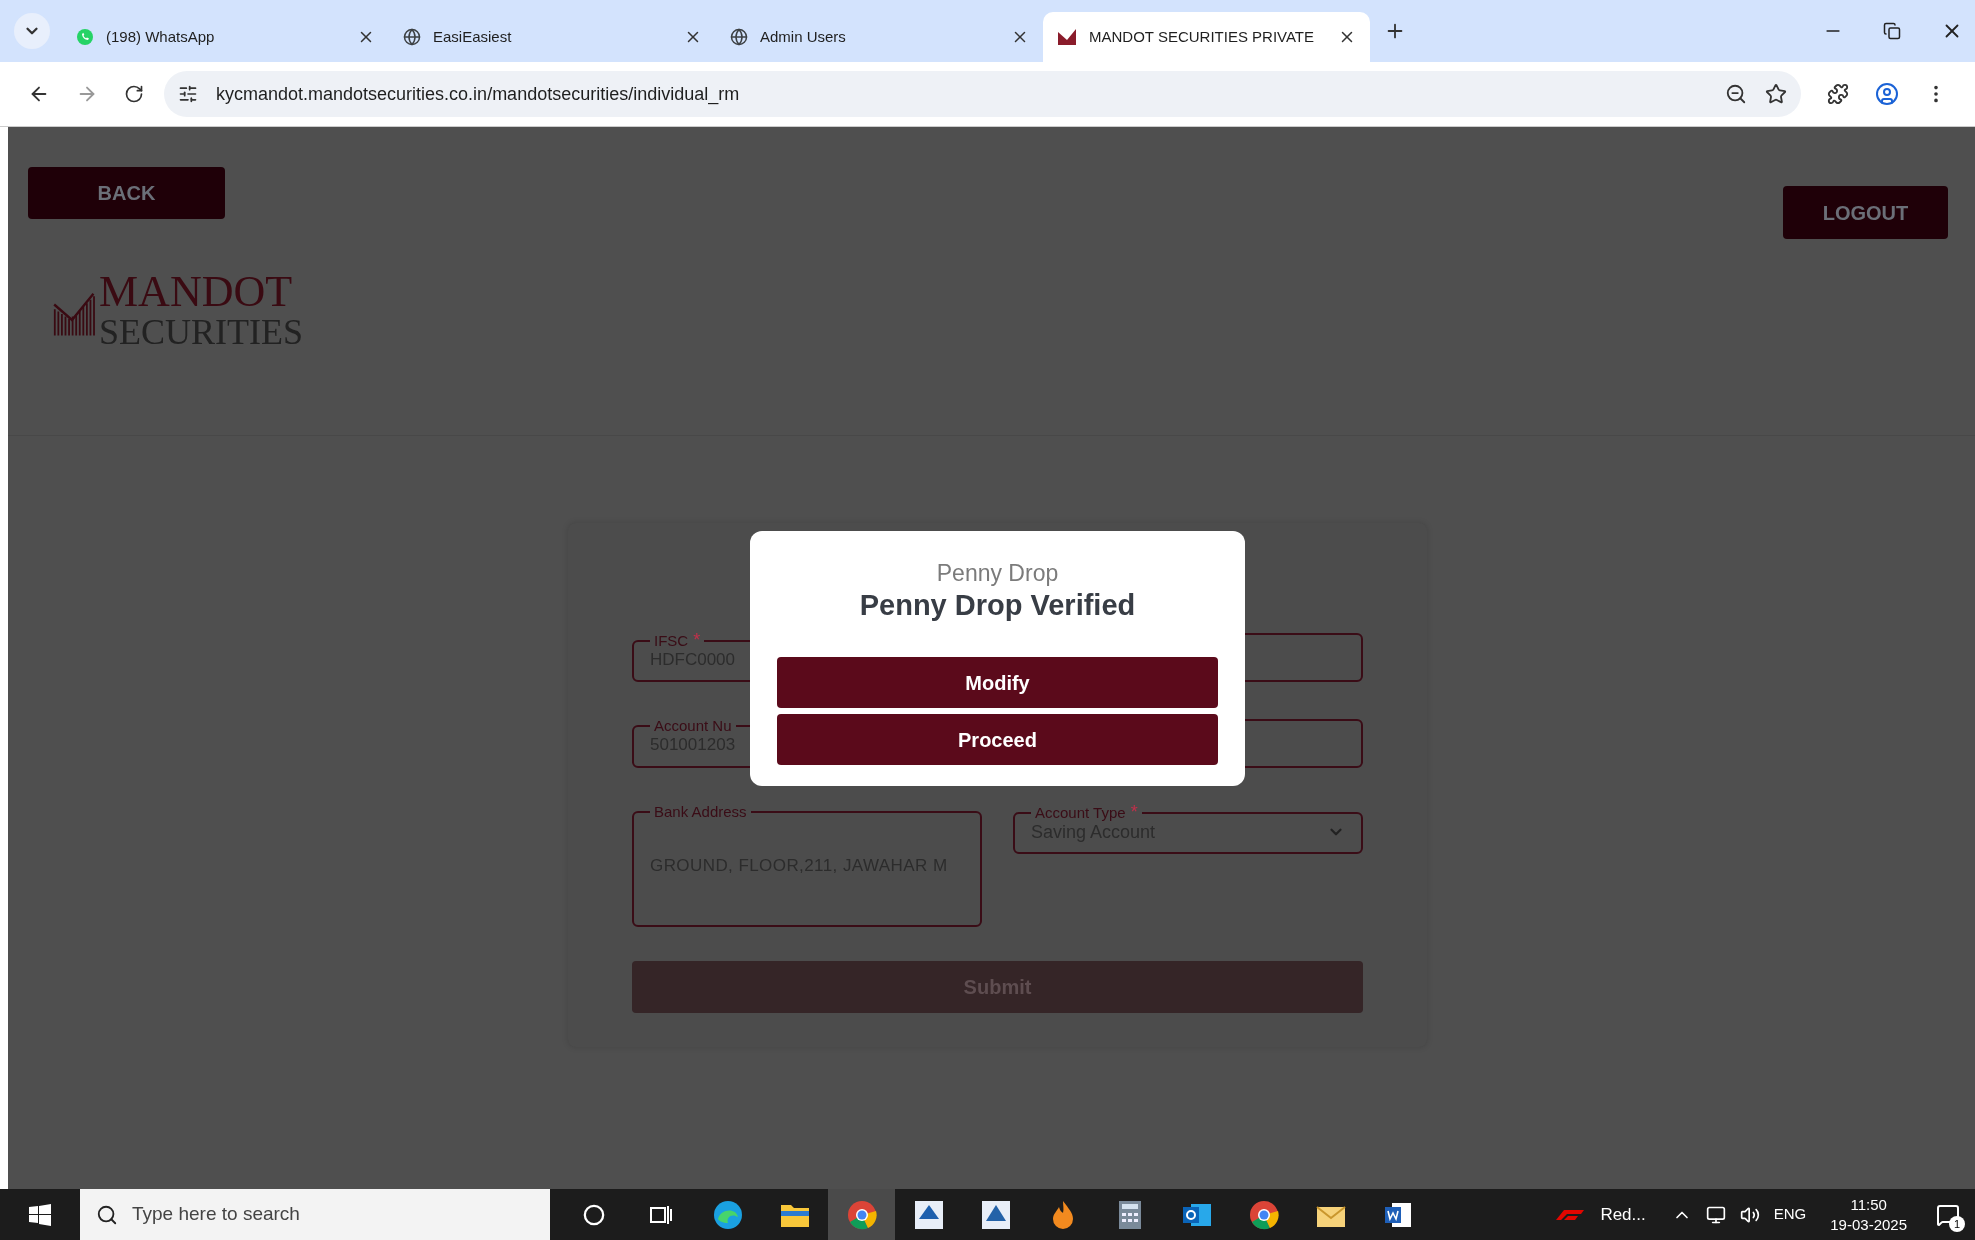 This screenshot has width=1975, height=1240. What do you see at coordinates (216, 1214) in the screenshot?
I see `search-placeholder: Type here to search` at bounding box center [216, 1214].